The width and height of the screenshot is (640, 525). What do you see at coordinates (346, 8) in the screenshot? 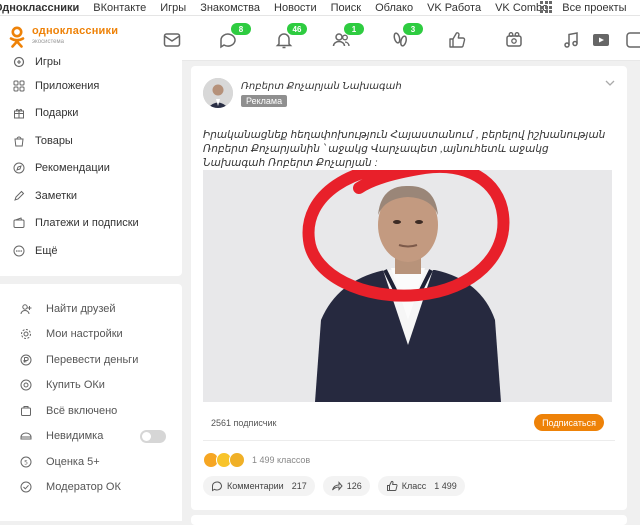
I see `topnav-link-search: Поиск` at bounding box center [346, 8].